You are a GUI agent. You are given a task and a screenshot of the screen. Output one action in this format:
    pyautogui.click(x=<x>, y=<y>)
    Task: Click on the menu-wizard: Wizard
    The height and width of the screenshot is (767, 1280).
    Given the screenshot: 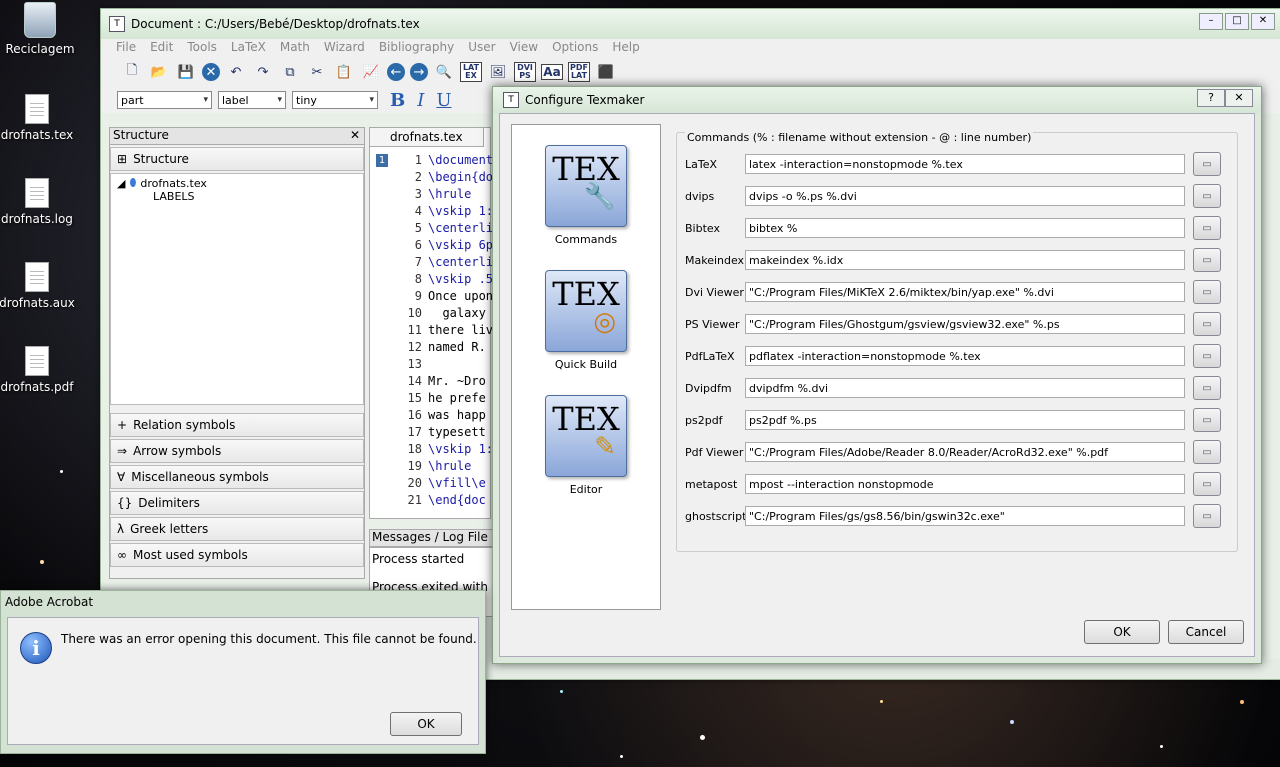 What is the action you would take?
    pyautogui.click(x=344, y=48)
    